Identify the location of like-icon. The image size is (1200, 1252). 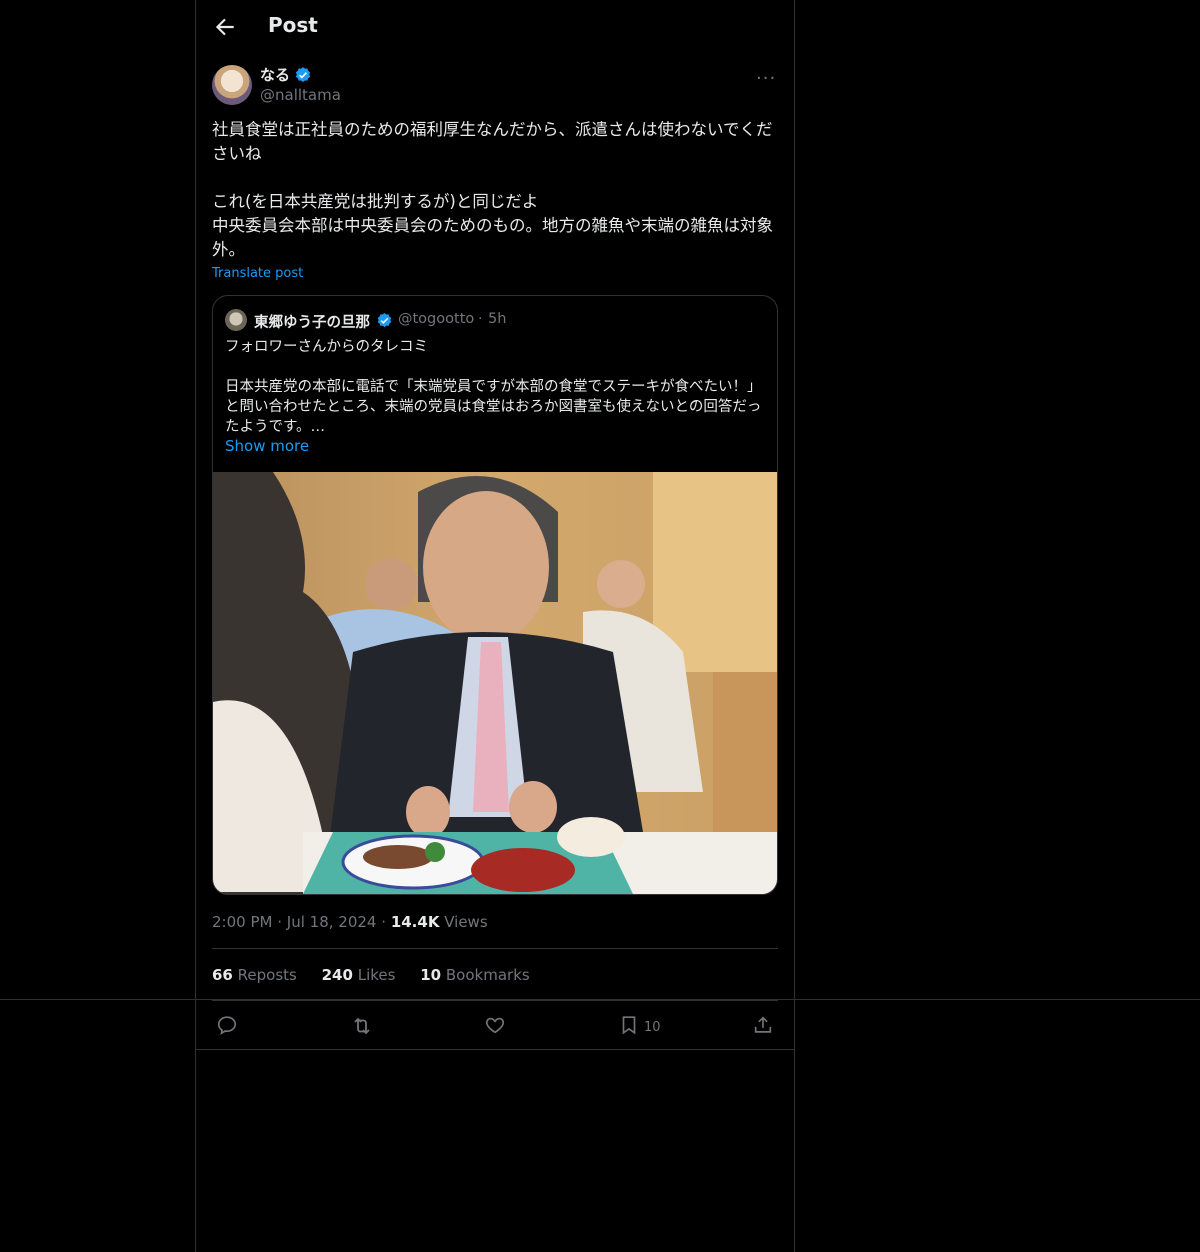
(496, 1026).